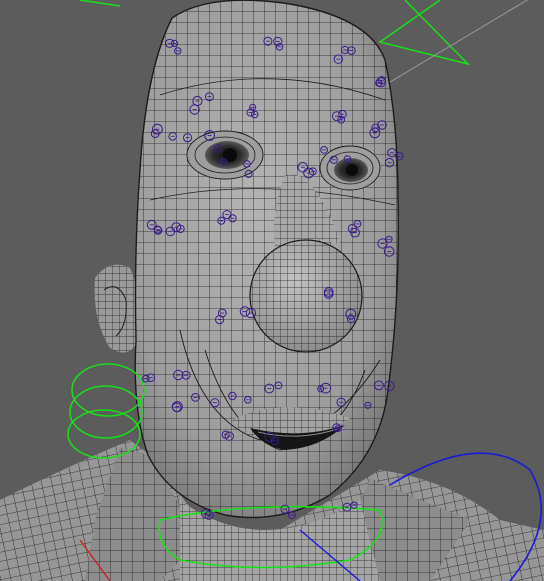 This screenshot has width=544, height=581. Describe the element at coordinates (117, 308) in the screenshot. I see `ear-mesh` at that location.